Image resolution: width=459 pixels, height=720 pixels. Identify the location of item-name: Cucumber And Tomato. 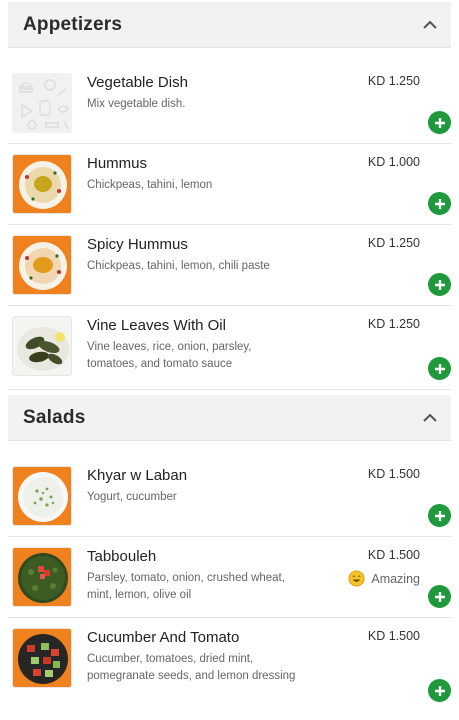
(163, 637).